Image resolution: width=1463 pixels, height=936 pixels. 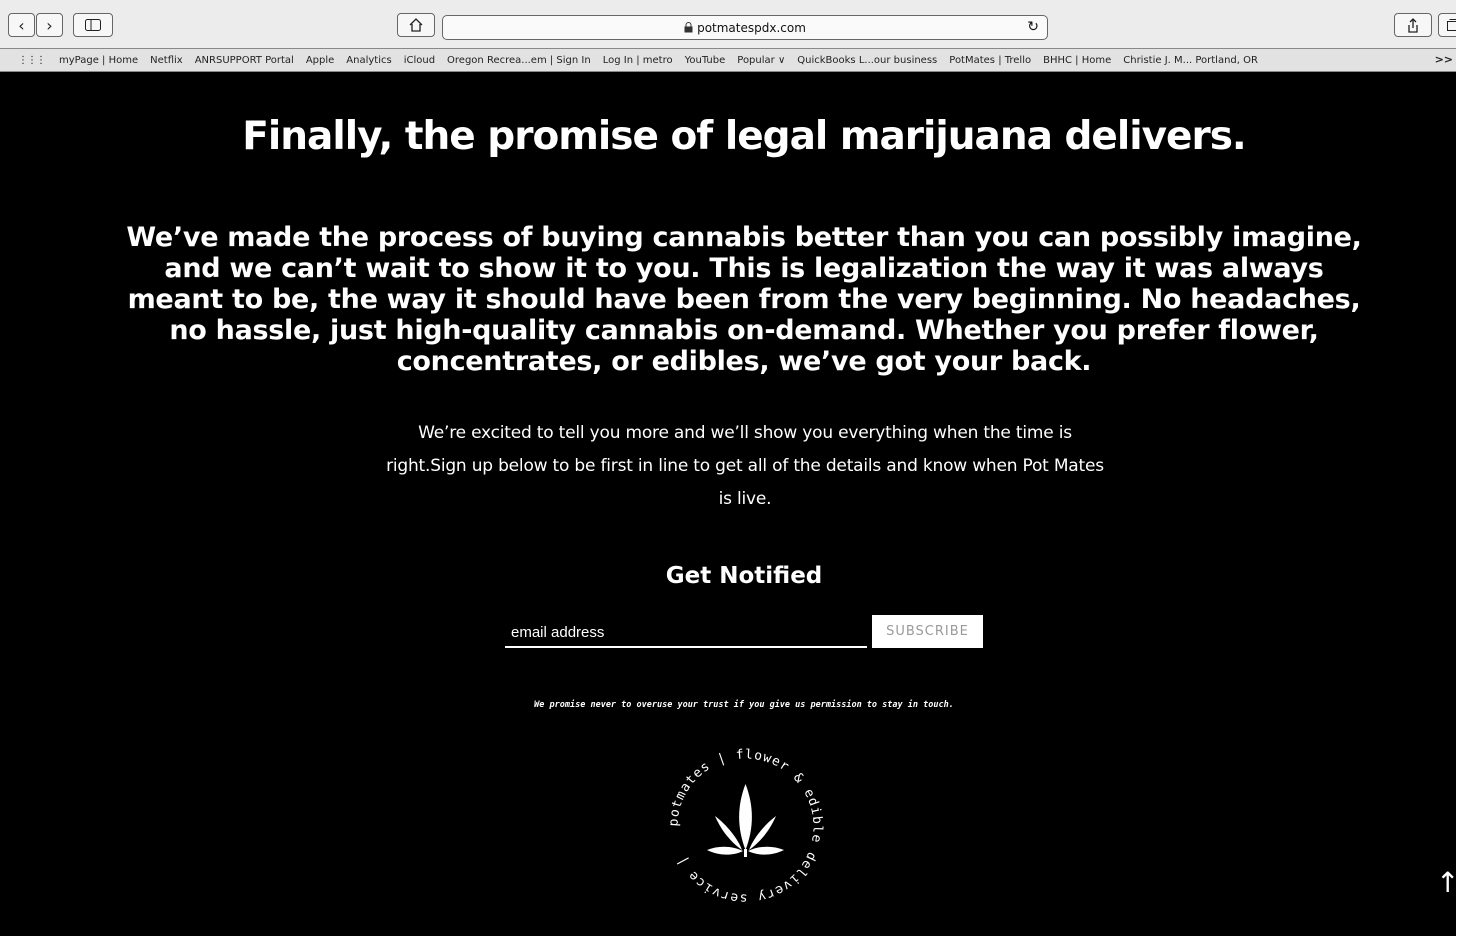 I want to click on bookmark-item: BHHC | Home, so click(x=1077, y=60).